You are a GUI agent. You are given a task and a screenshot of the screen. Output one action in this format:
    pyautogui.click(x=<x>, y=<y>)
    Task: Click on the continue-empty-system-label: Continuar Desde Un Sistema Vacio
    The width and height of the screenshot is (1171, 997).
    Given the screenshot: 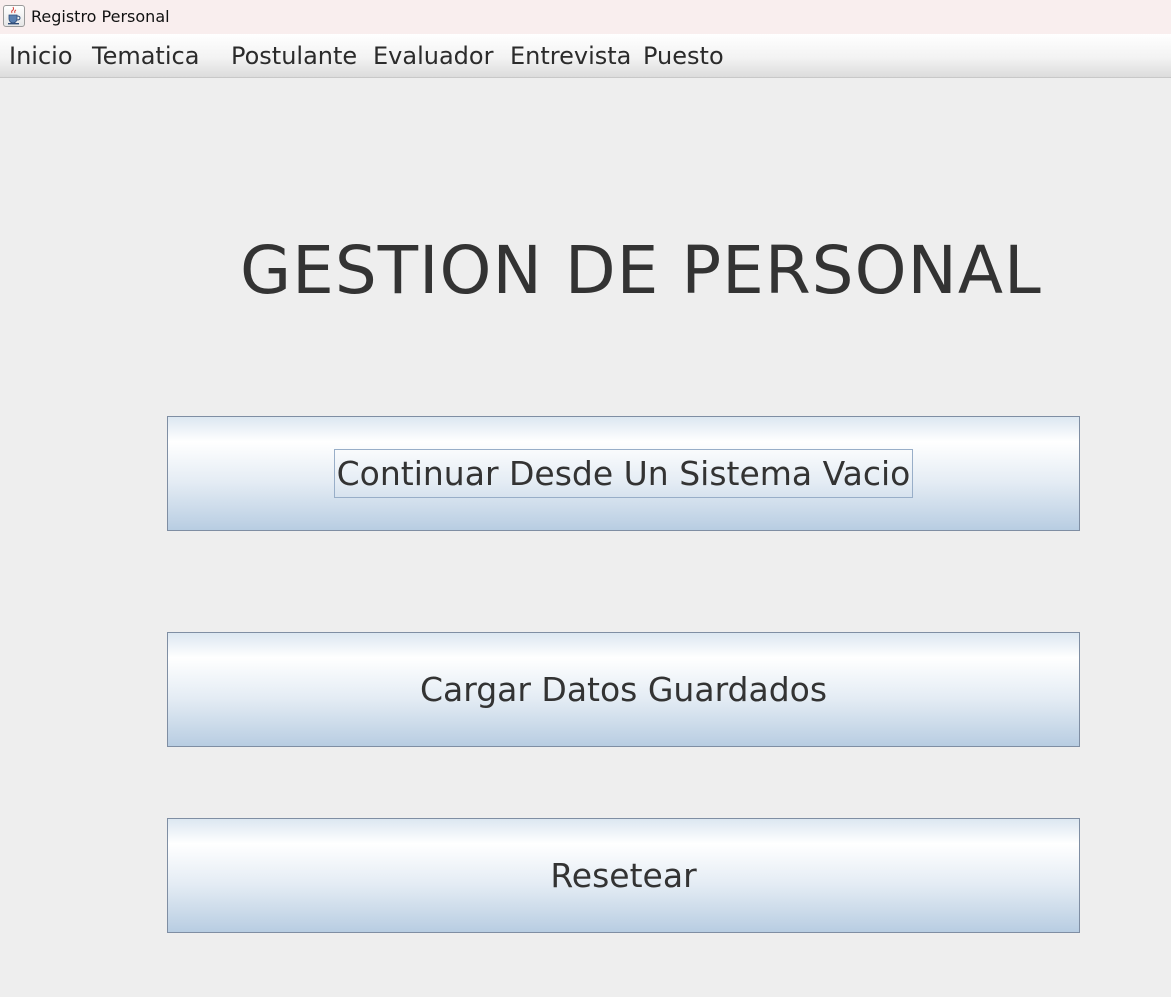 What is the action you would take?
    pyautogui.click(x=623, y=473)
    